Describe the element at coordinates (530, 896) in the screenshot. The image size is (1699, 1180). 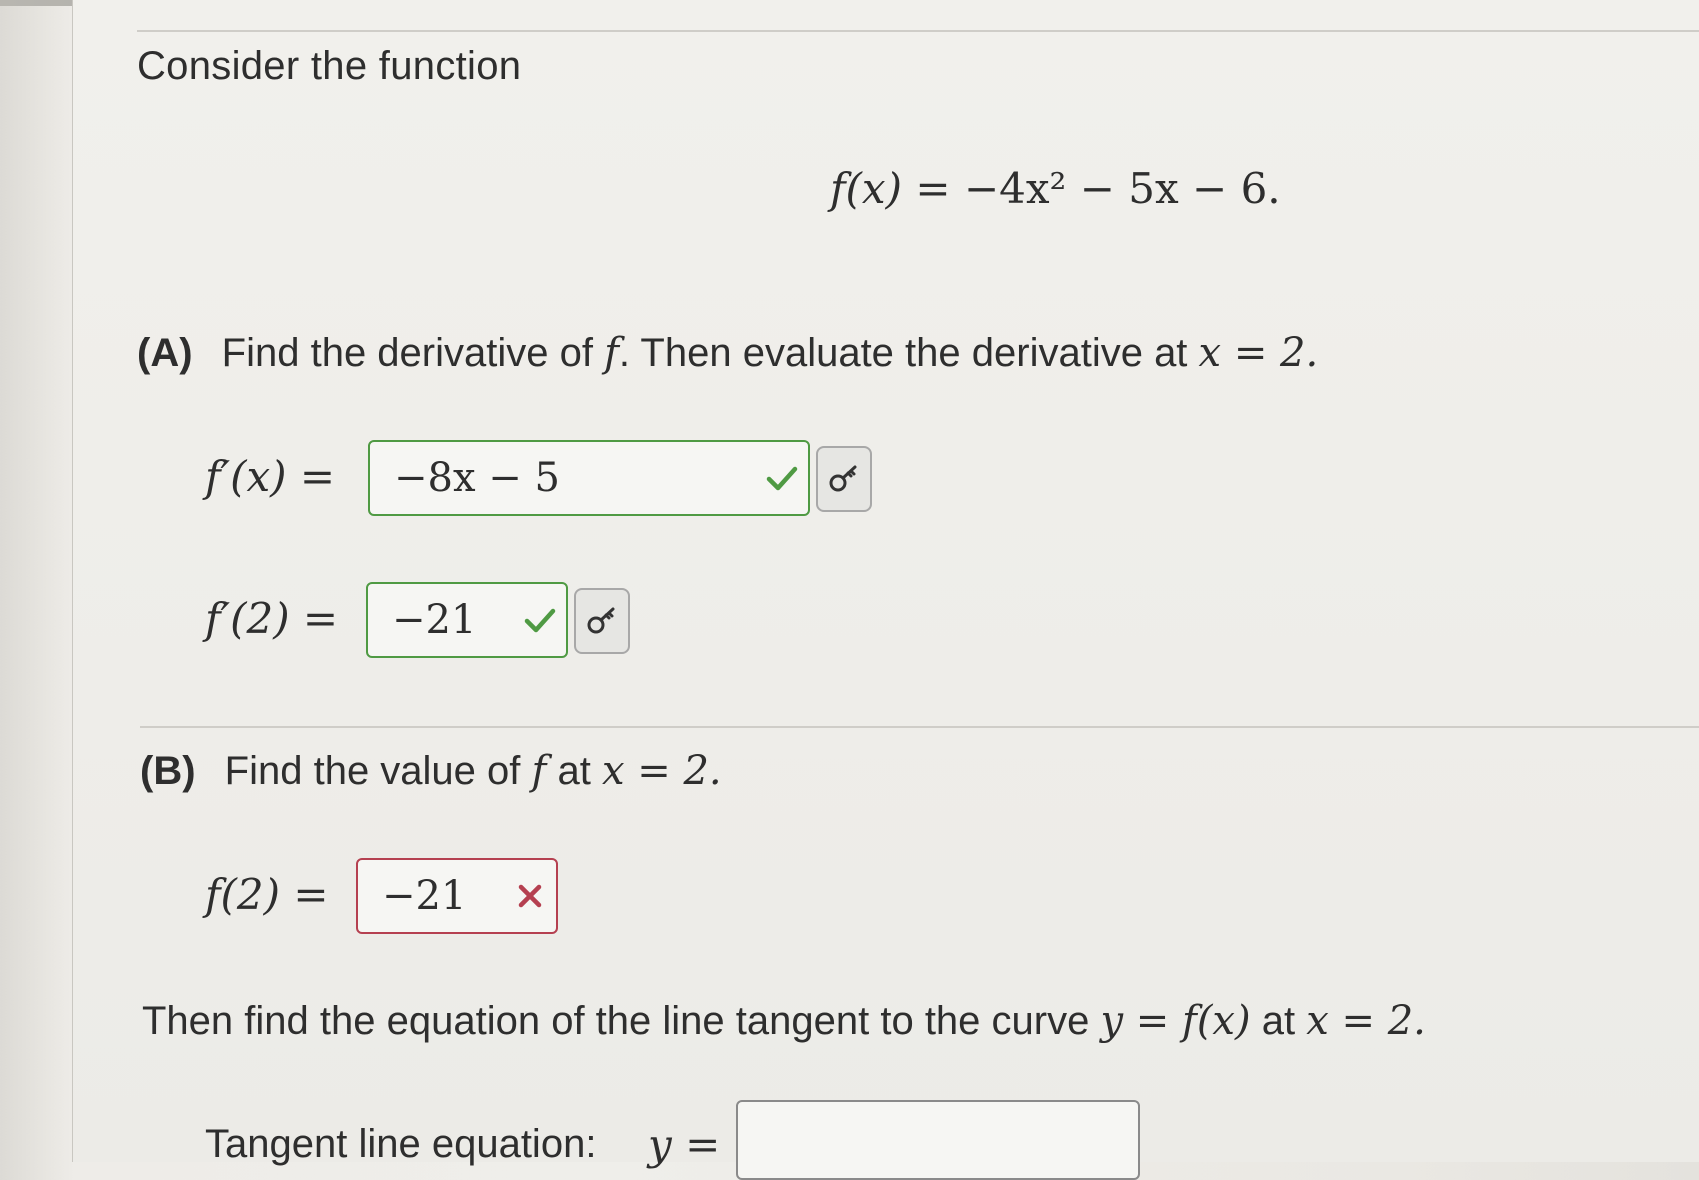
I see `x-mark-icon` at that location.